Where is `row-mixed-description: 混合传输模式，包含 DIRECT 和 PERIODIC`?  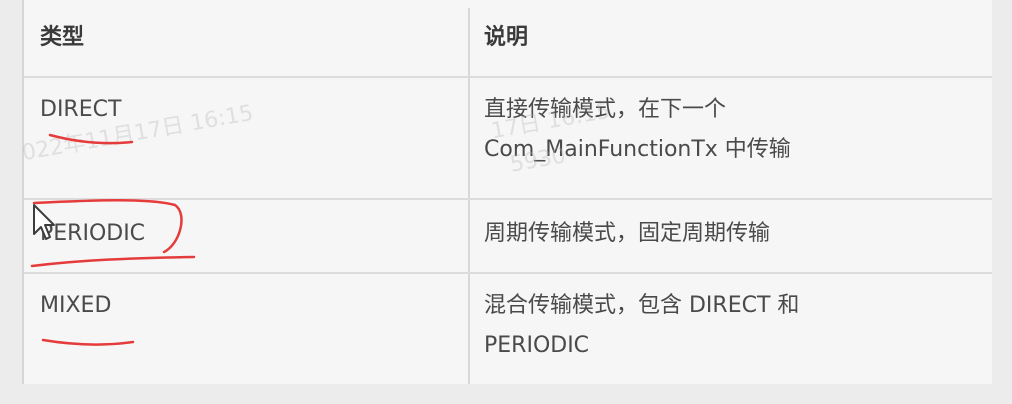 row-mixed-description: 混合传输模式，包含 DIRECT 和 PERIODIC is located at coordinates (641, 326).